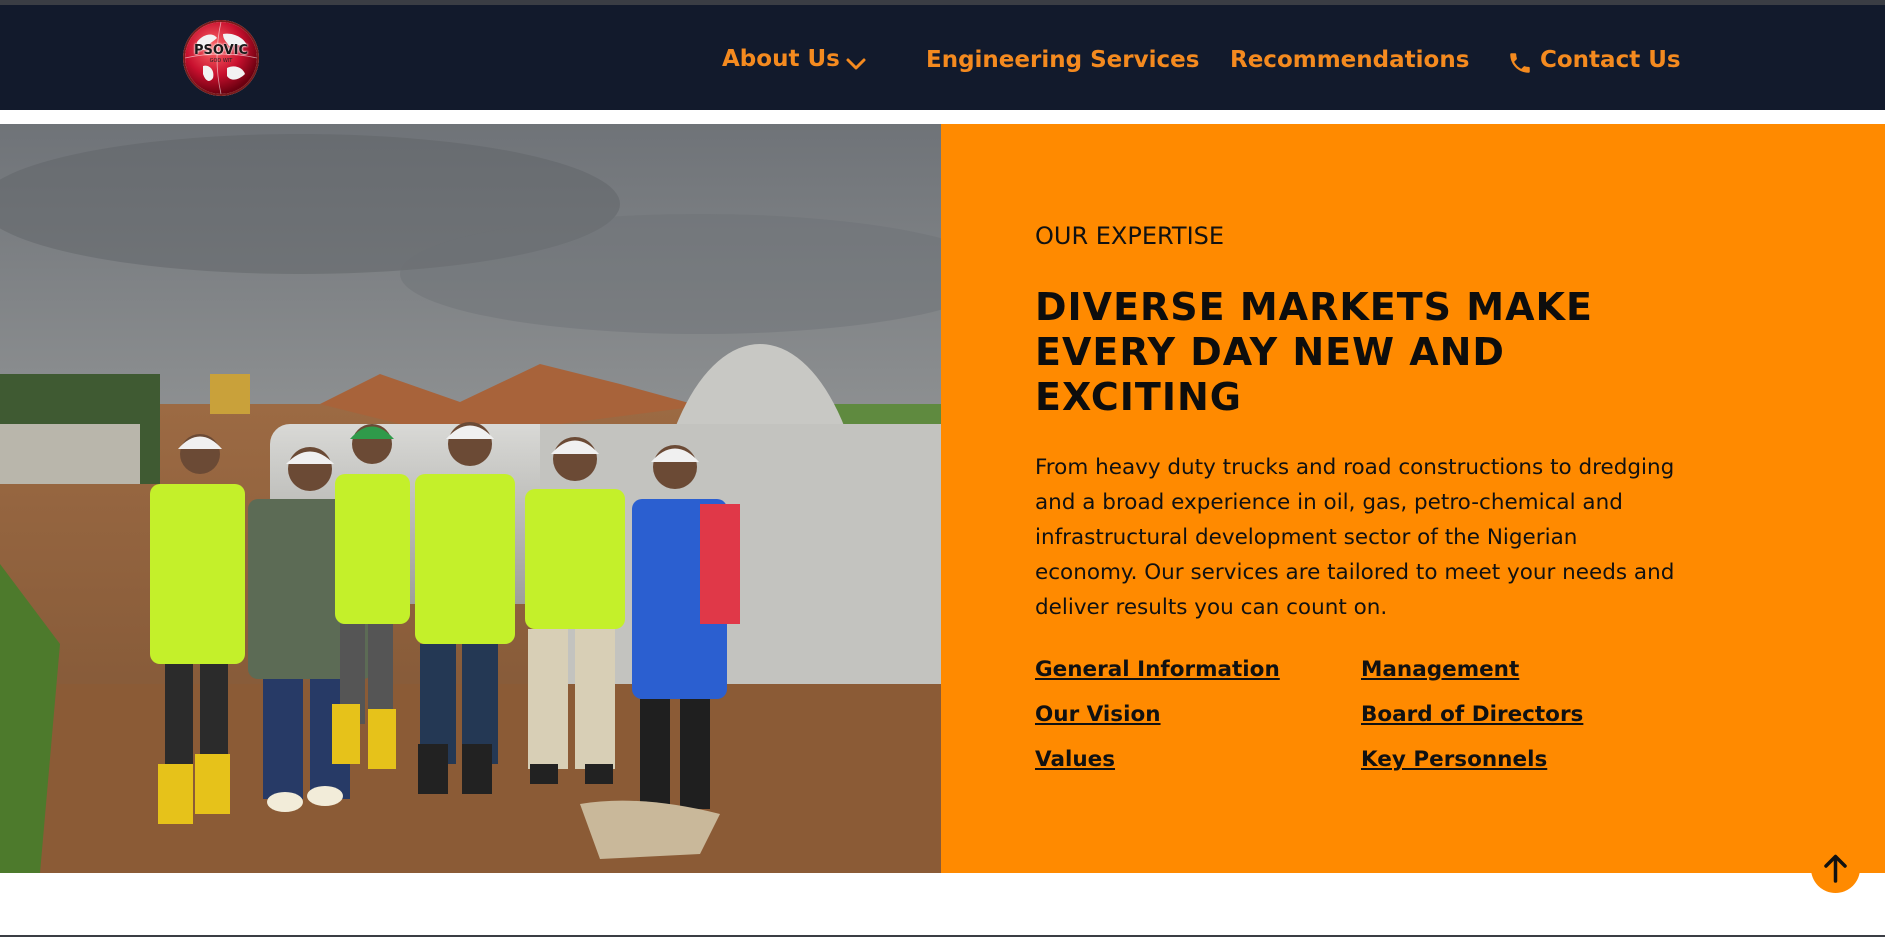 The width and height of the screenshot is (1885, 937). Describe the element at coordinates (781, 59) in the screenshot. I see `nav-about-us: About Us` at that location.